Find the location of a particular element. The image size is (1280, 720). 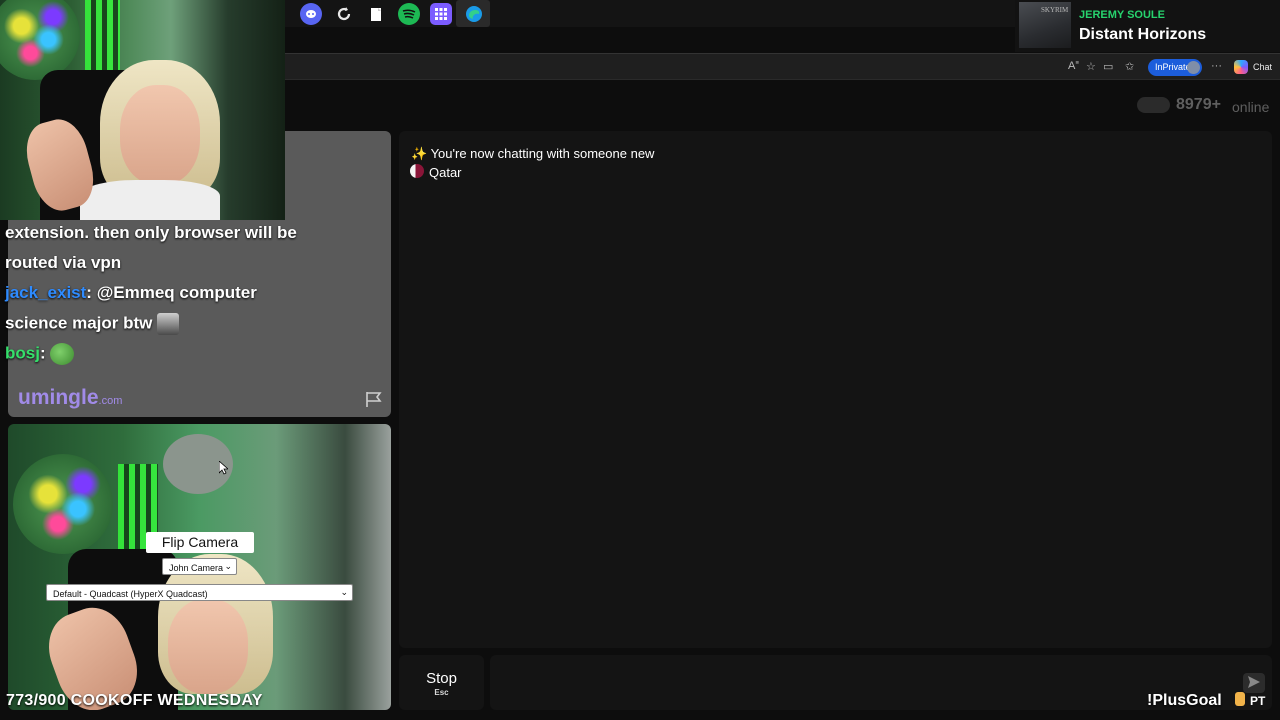

copilot-icon is located at coordinates (1241, 67).